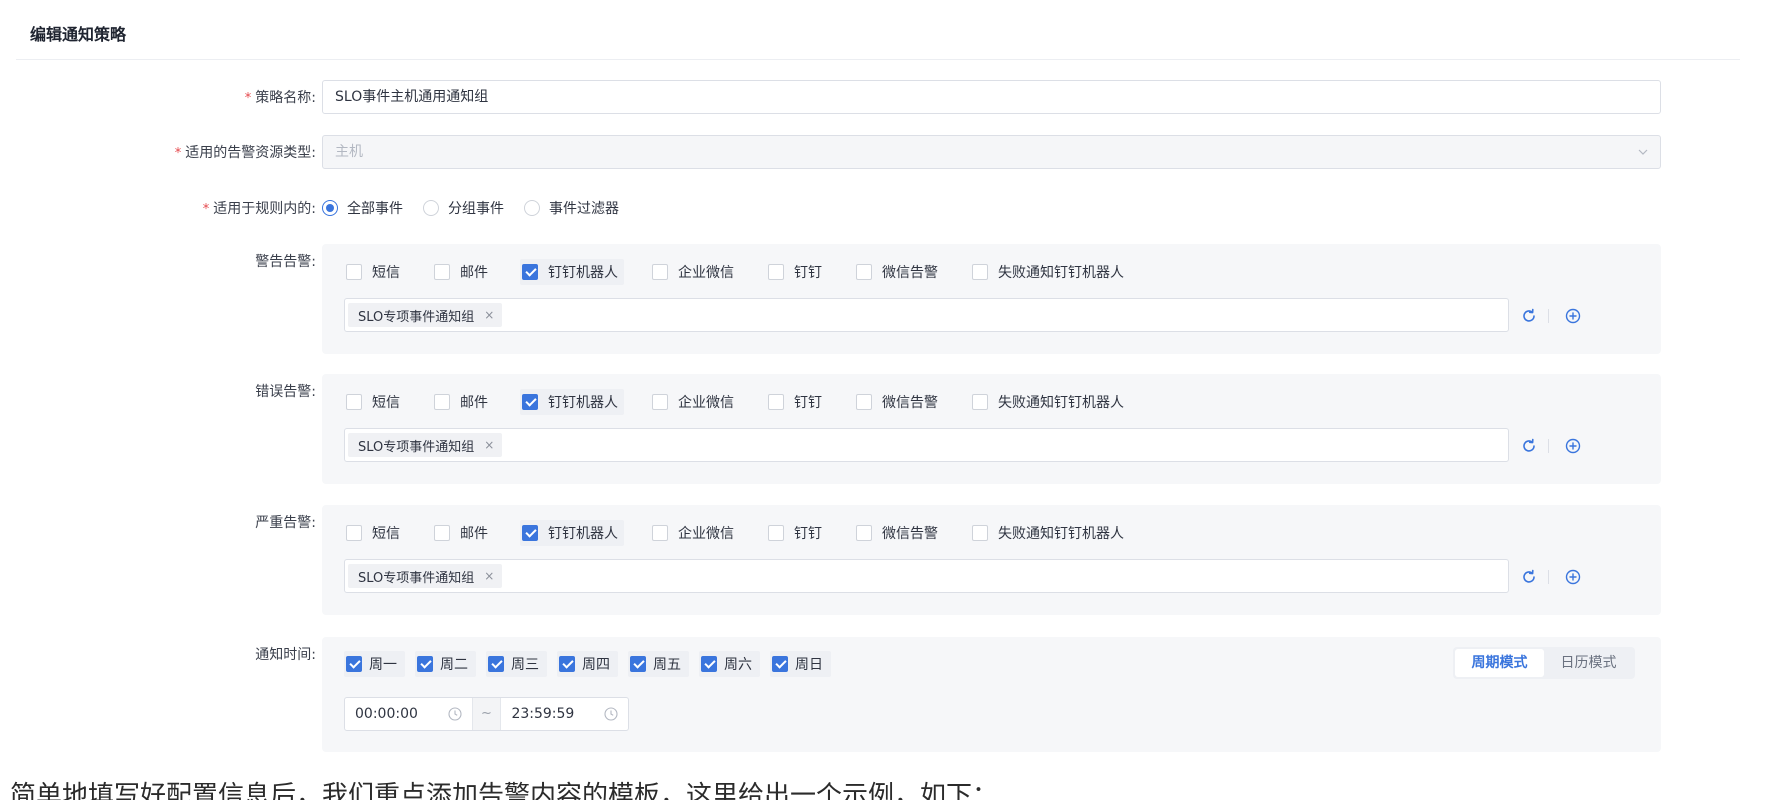  I want to click on time-range-picker: 00:00:00 ~ 23:59:59, so click(486, 714).